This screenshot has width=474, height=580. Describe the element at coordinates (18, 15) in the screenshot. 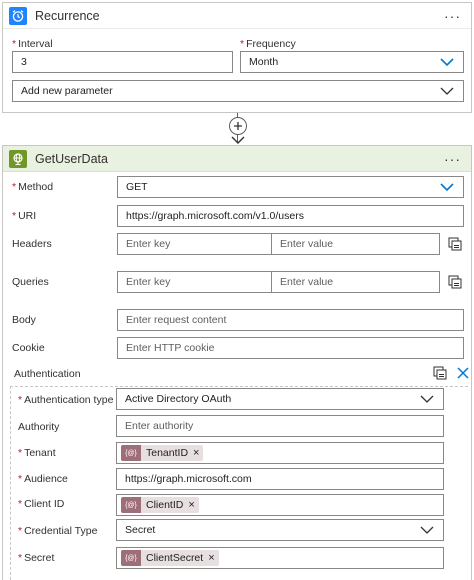

I see `alarm-clock-icon` at that location.